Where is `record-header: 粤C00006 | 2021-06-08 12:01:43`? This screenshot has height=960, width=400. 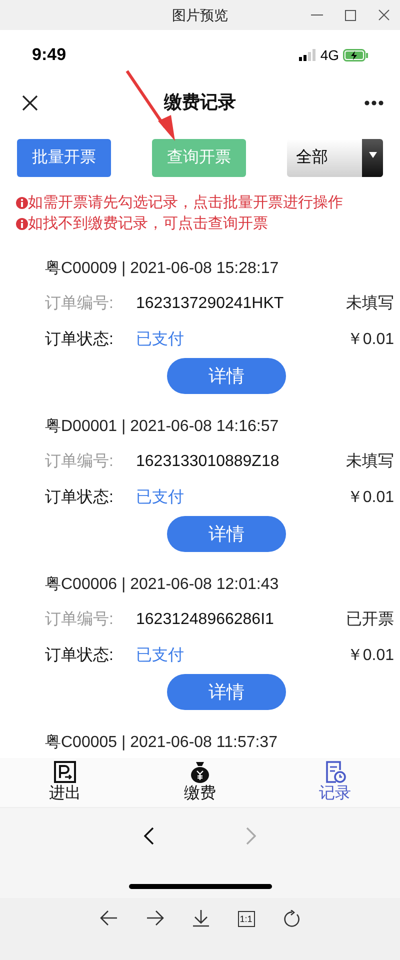 record-header: 粤C00006 | 2021-06-08 12:01:43 is located at coordinates (162, 585).